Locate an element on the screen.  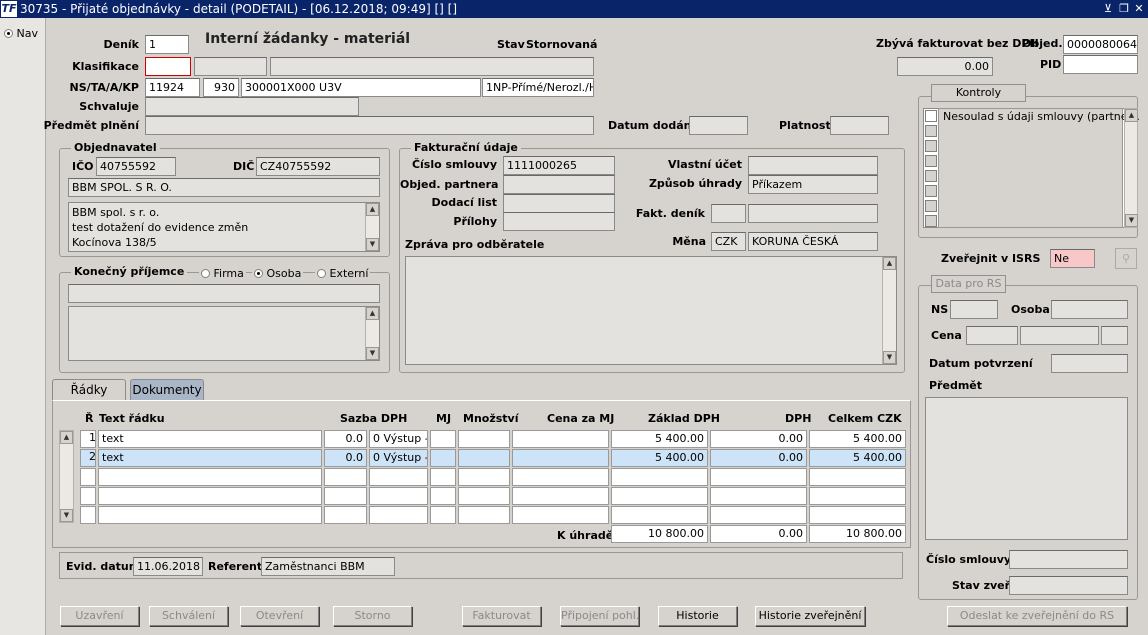
total-dph: 0.00 is located at coordinates (758, 534).